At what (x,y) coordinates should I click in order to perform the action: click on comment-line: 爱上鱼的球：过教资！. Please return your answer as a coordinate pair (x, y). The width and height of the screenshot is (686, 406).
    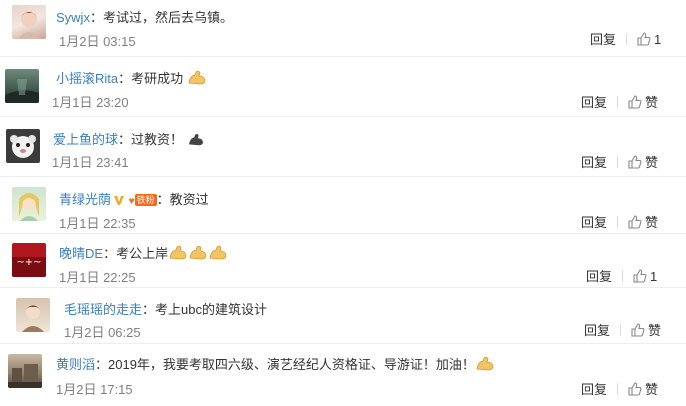
    Looking at the image, I should click on (129, 139).